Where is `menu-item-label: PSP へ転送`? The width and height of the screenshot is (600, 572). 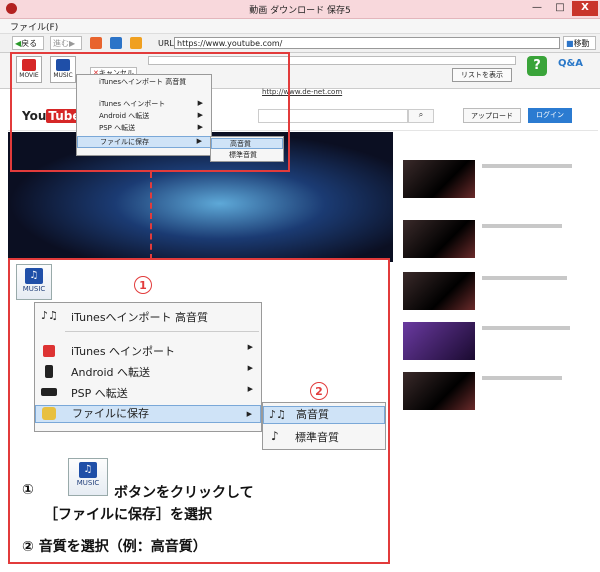
menu-item-label: PSP へ転送 is located at coordinates (99, 393).